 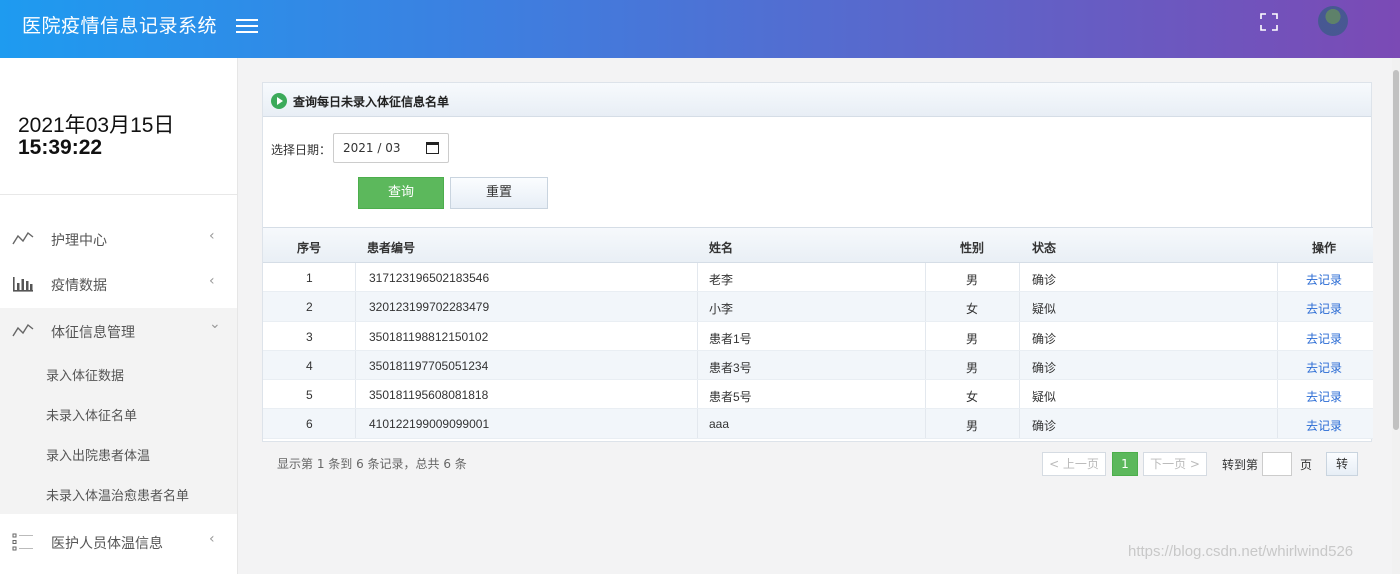 I want to click on sidebar-item-label: 疫情数据, so click(x=79, y=286).